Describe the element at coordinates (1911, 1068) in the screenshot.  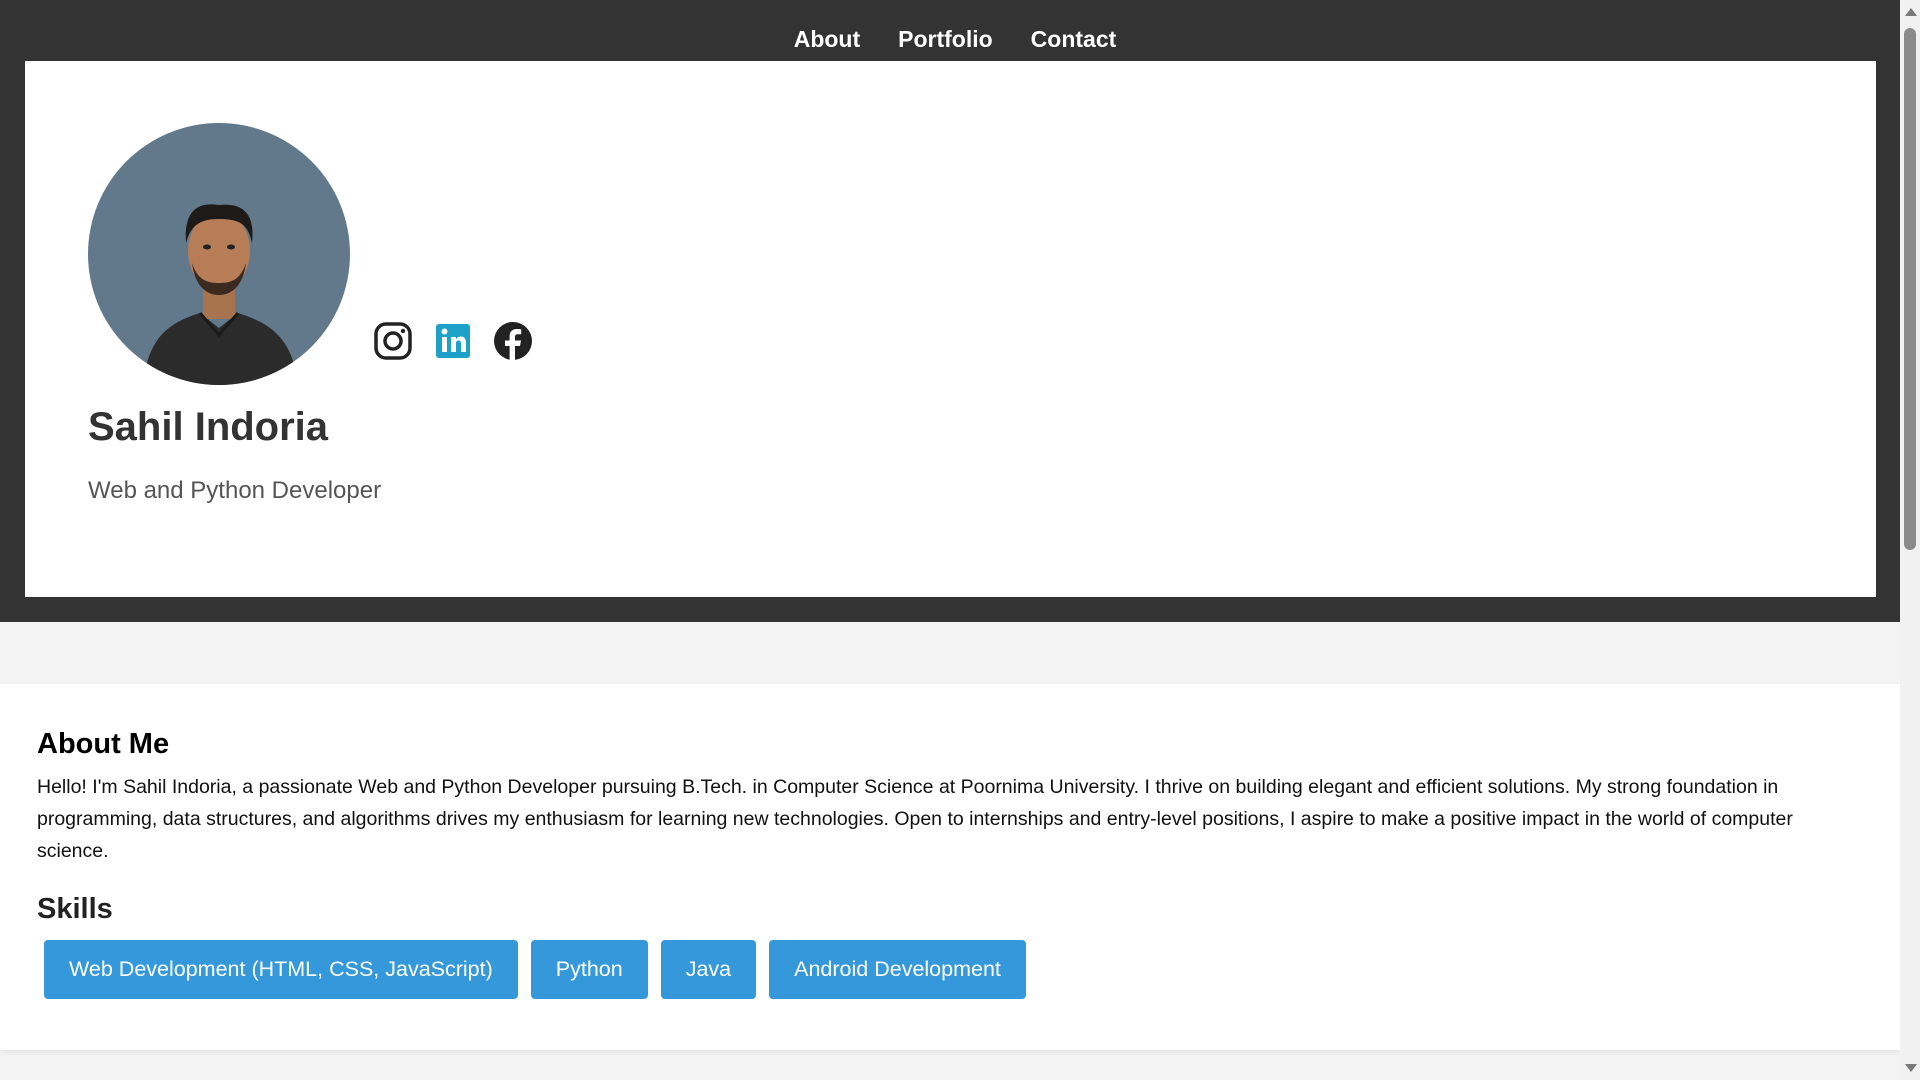
I see `scroll-down-arrow-icon` at that location.